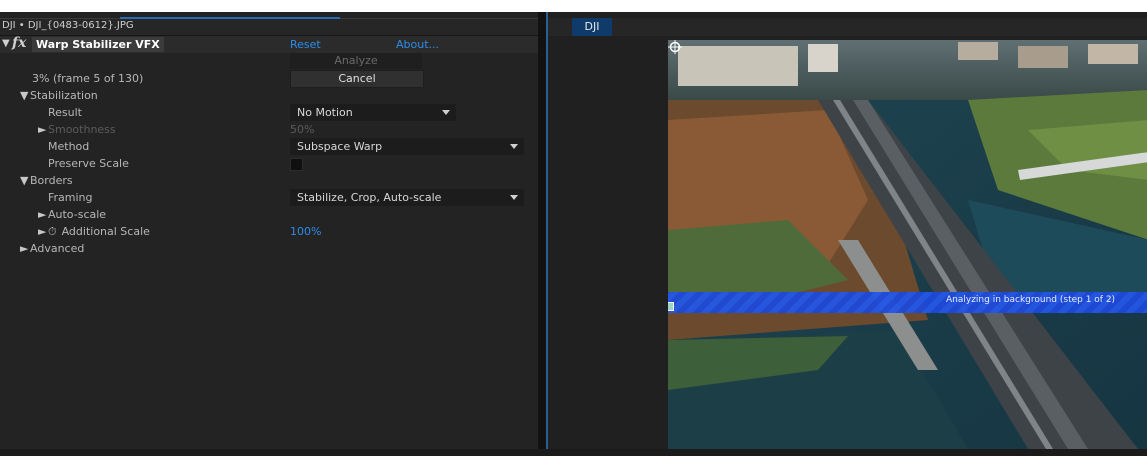  Describe the element at coordinates (70, 197) in the screenshot. I see `framing-label: Framing` at that location.